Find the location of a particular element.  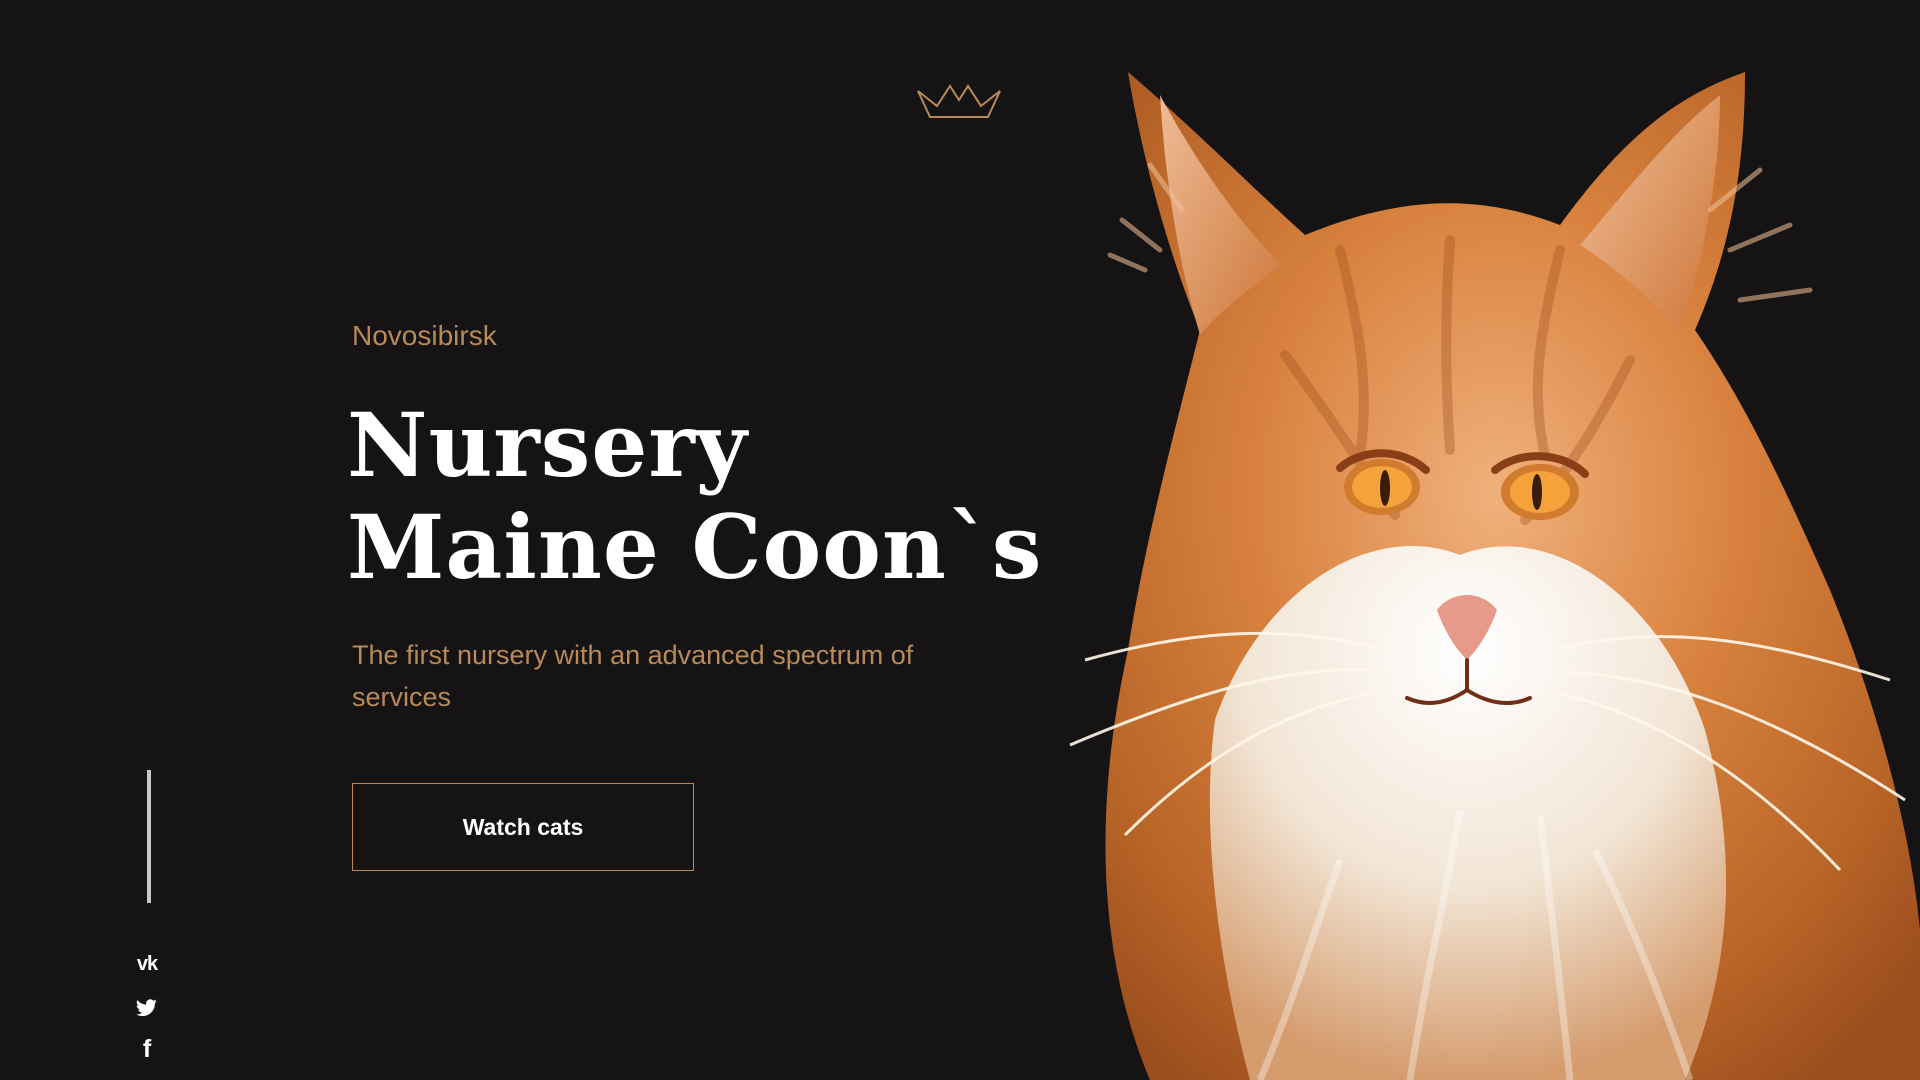

title-line-1: Nursery is located at coordinates (547, 445).